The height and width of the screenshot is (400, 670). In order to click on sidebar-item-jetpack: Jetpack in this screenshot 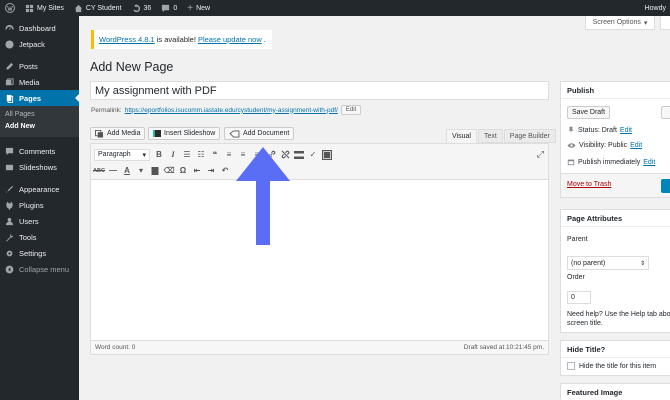, I will do `click(39, 44)`.